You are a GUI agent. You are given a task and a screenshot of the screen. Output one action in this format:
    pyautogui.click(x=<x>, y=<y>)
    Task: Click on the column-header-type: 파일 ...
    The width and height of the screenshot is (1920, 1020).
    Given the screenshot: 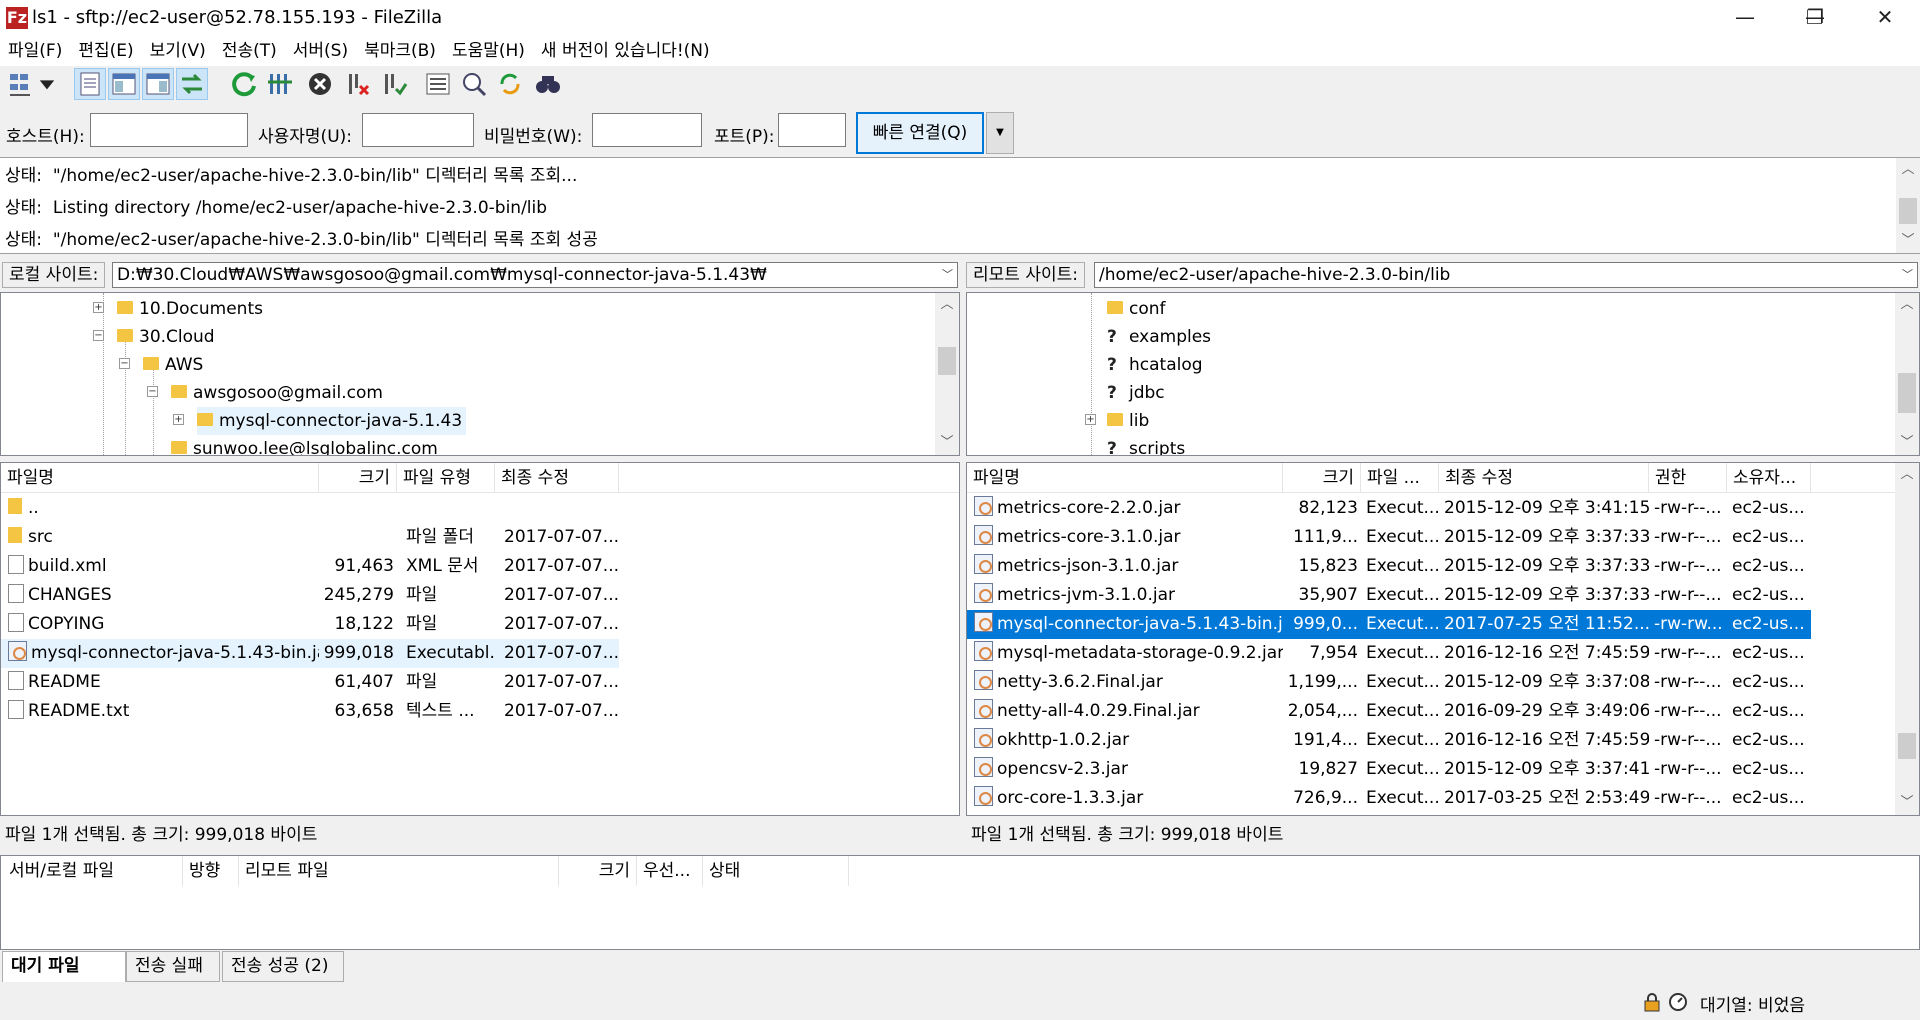 What is the action you would take?
    pyautogui.click(x=1400, y=478)
    